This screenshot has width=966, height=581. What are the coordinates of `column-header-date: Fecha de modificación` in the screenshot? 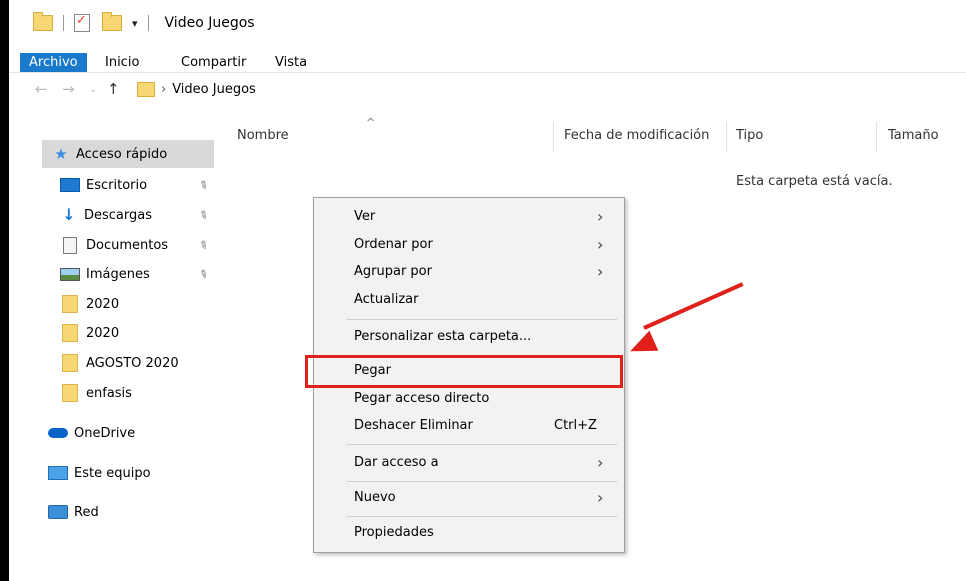 It's located at (636, 135).